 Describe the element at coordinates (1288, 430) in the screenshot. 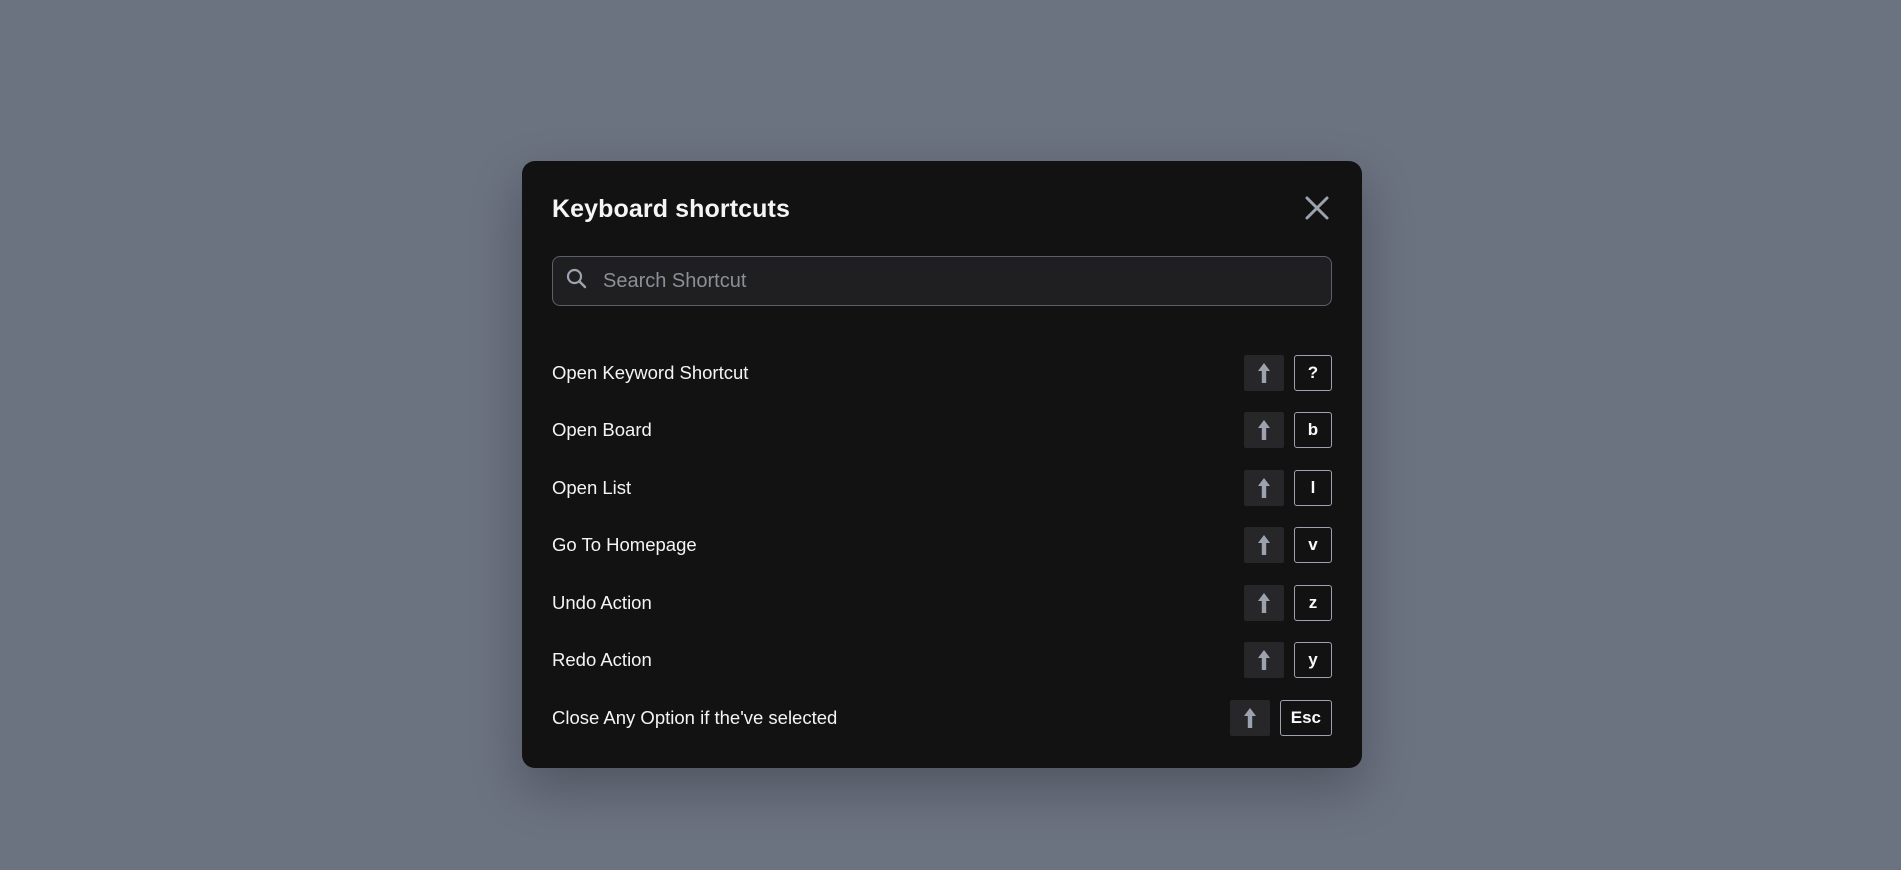

I see `key-combo: b` at that location.